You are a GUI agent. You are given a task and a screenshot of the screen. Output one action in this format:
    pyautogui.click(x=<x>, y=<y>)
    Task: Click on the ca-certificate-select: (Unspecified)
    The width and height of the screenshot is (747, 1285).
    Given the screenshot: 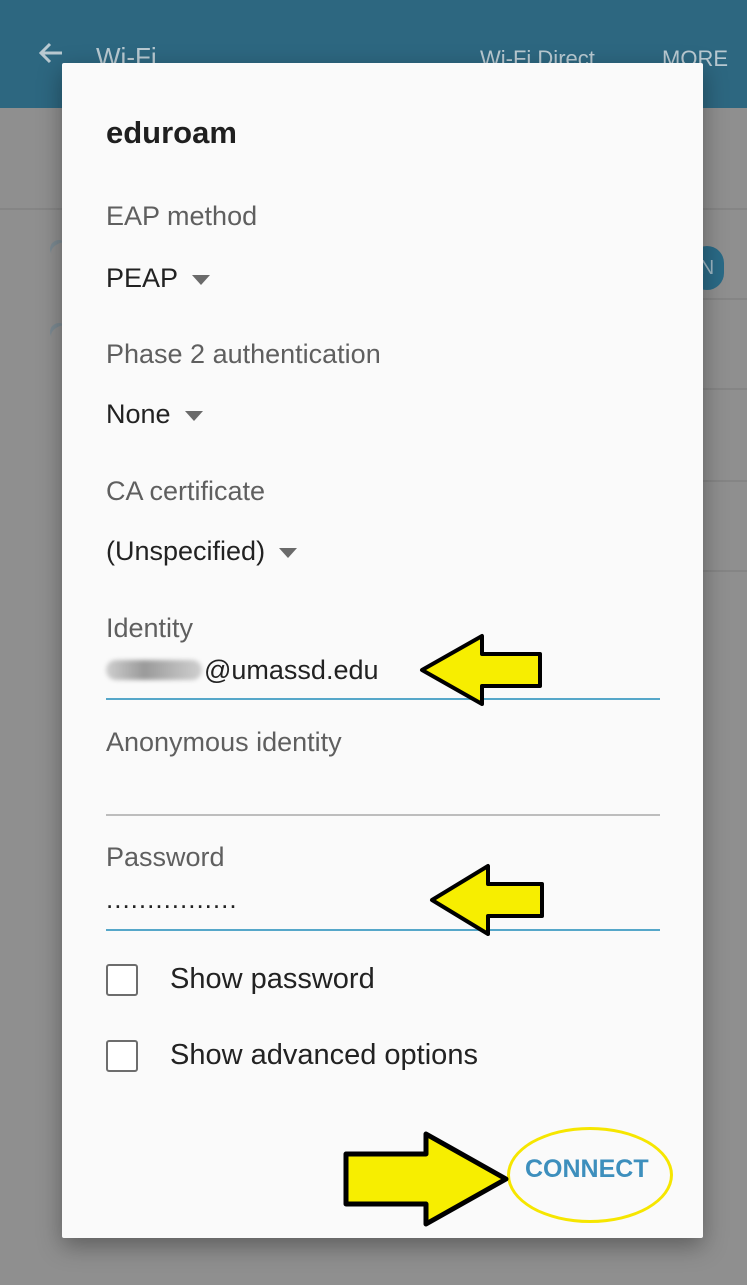 What is the action you would take?
    pyautogui.click(x=202, y=551)
    